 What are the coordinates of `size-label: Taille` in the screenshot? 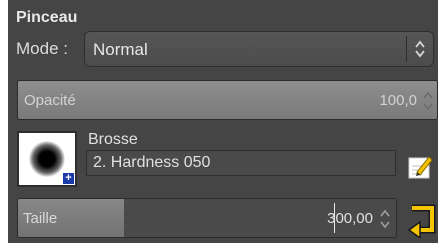 It's located at (40, 218).